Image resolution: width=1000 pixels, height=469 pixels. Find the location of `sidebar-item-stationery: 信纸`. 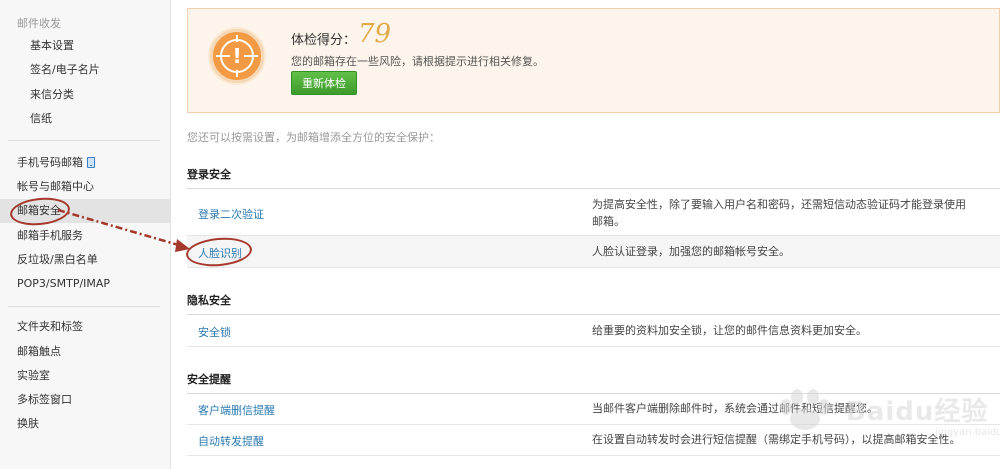

sidebar-item-stationery: 信纸 is located at coordinates (85, 119).